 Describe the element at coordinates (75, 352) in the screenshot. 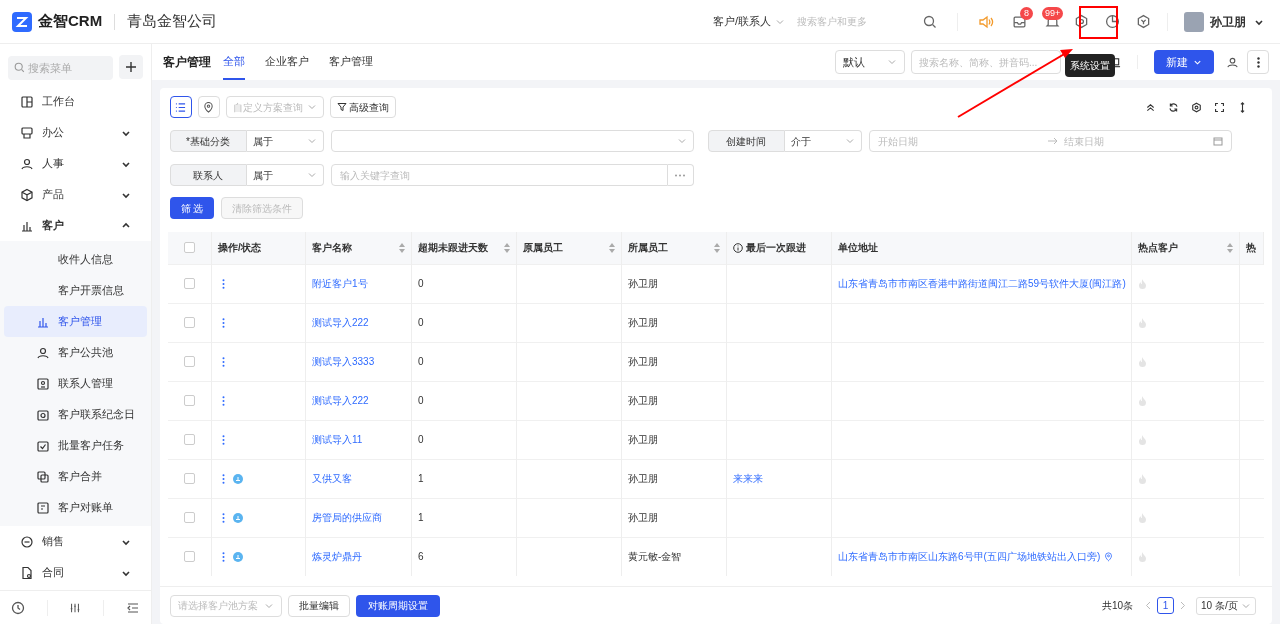

I see `sidebar-subitem: 客户公共池` at that location.